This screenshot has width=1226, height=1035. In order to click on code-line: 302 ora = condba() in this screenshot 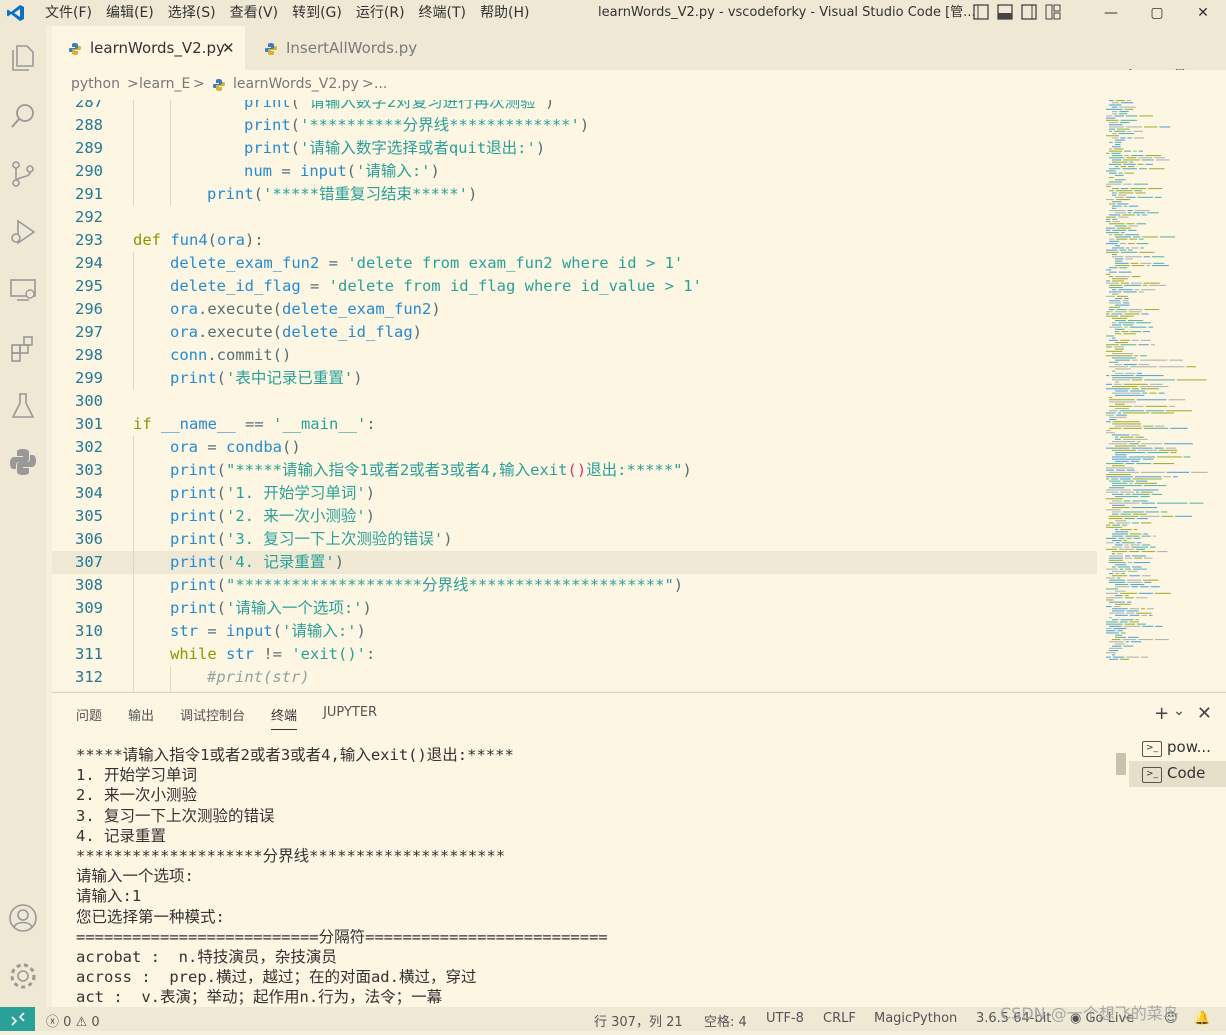, I will do `click(574, 447)`.